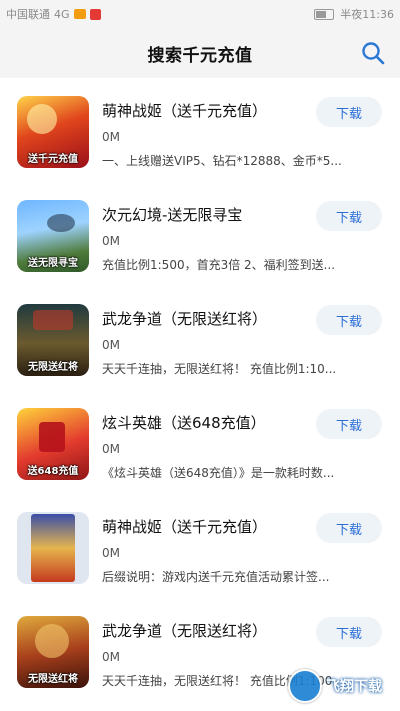 The height and width of the screenshot is (711, 400). Describe the element at coordinates (62, 14) in the screenshot. I see `signal-label: 4G` at that location.